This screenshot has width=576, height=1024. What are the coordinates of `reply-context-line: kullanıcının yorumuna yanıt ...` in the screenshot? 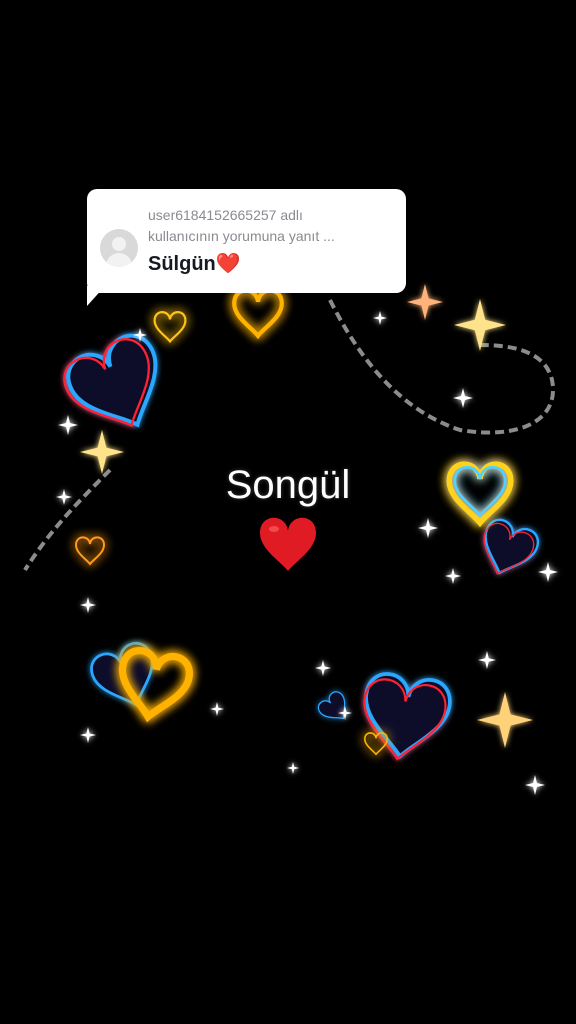 It's located at (241, 236).